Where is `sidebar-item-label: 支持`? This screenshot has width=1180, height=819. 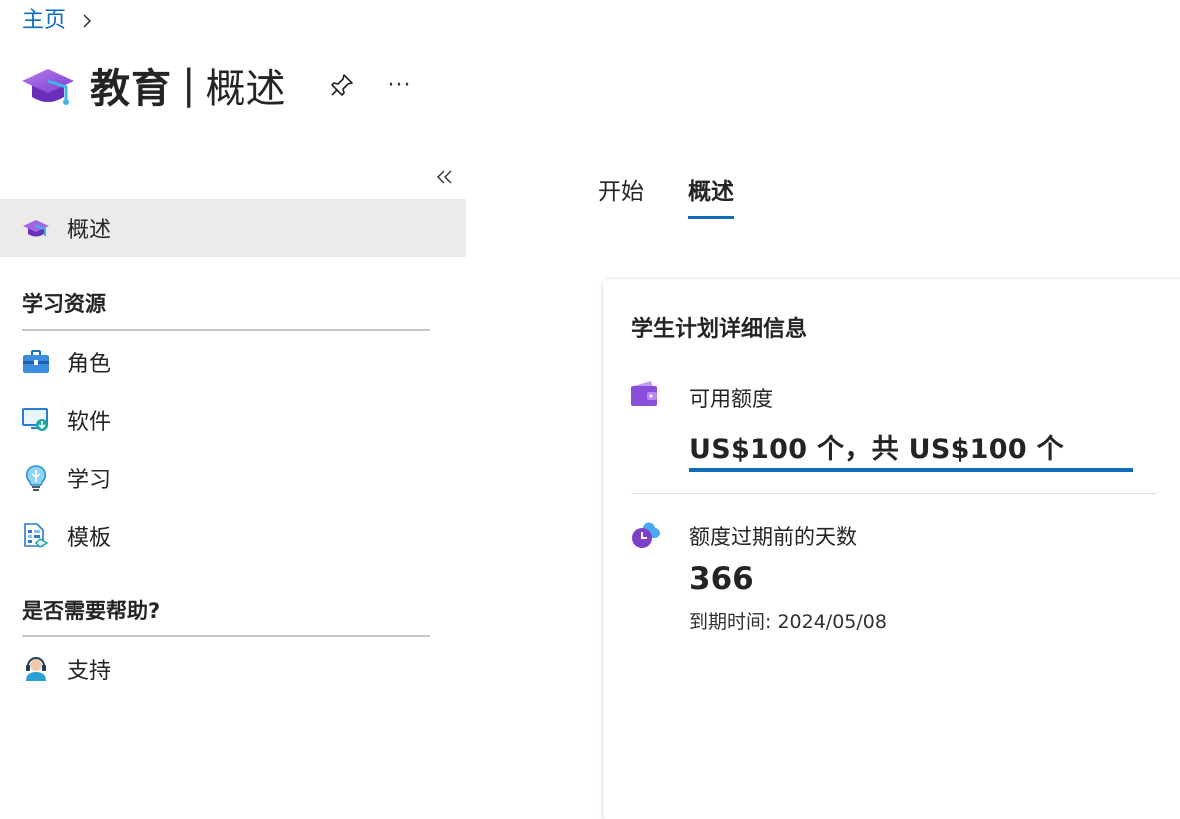
sidebar-item-label: 支持 is located at coordinates (89, 671).